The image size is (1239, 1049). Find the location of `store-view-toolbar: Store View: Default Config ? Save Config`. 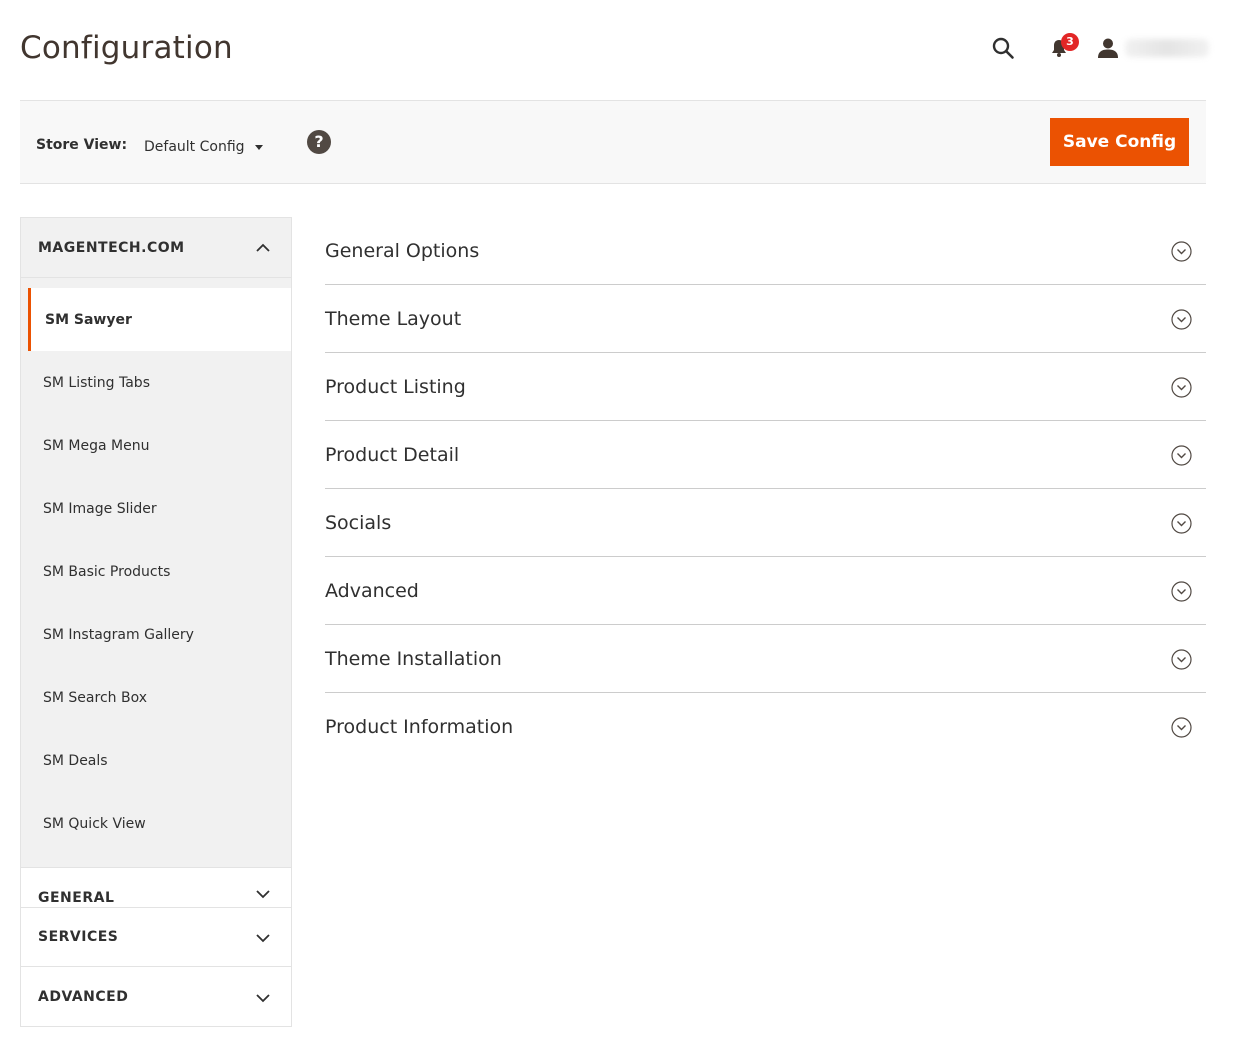

store-view-toolbar: Store View: Default Config ? Save Config is located at coordinates (613, 142).